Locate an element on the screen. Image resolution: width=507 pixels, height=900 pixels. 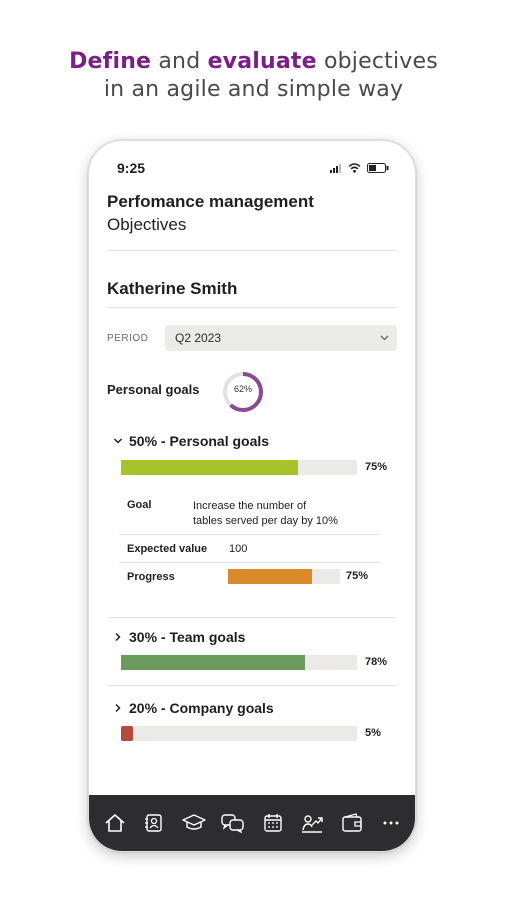
app-title: Perfomance management is located at coordinates (210, 201).